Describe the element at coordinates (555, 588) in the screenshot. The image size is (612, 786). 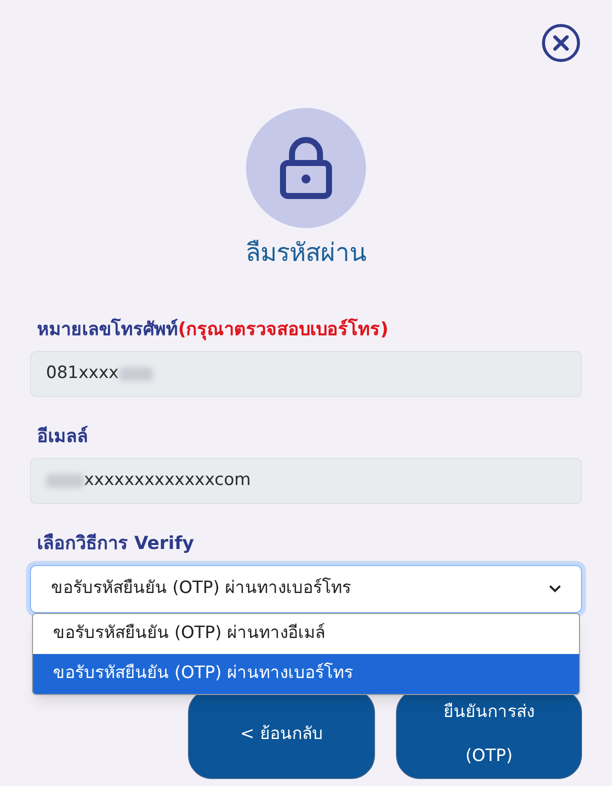
I see `chevron-down-icon` at that location.